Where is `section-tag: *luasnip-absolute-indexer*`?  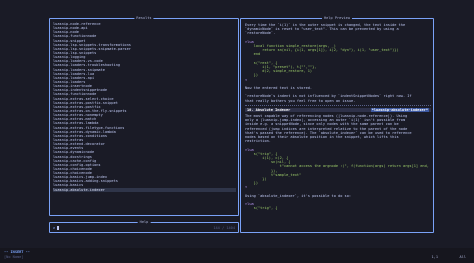
section-tag: *luasnip-absolute-indexer* is located at coordinates (399, 109).